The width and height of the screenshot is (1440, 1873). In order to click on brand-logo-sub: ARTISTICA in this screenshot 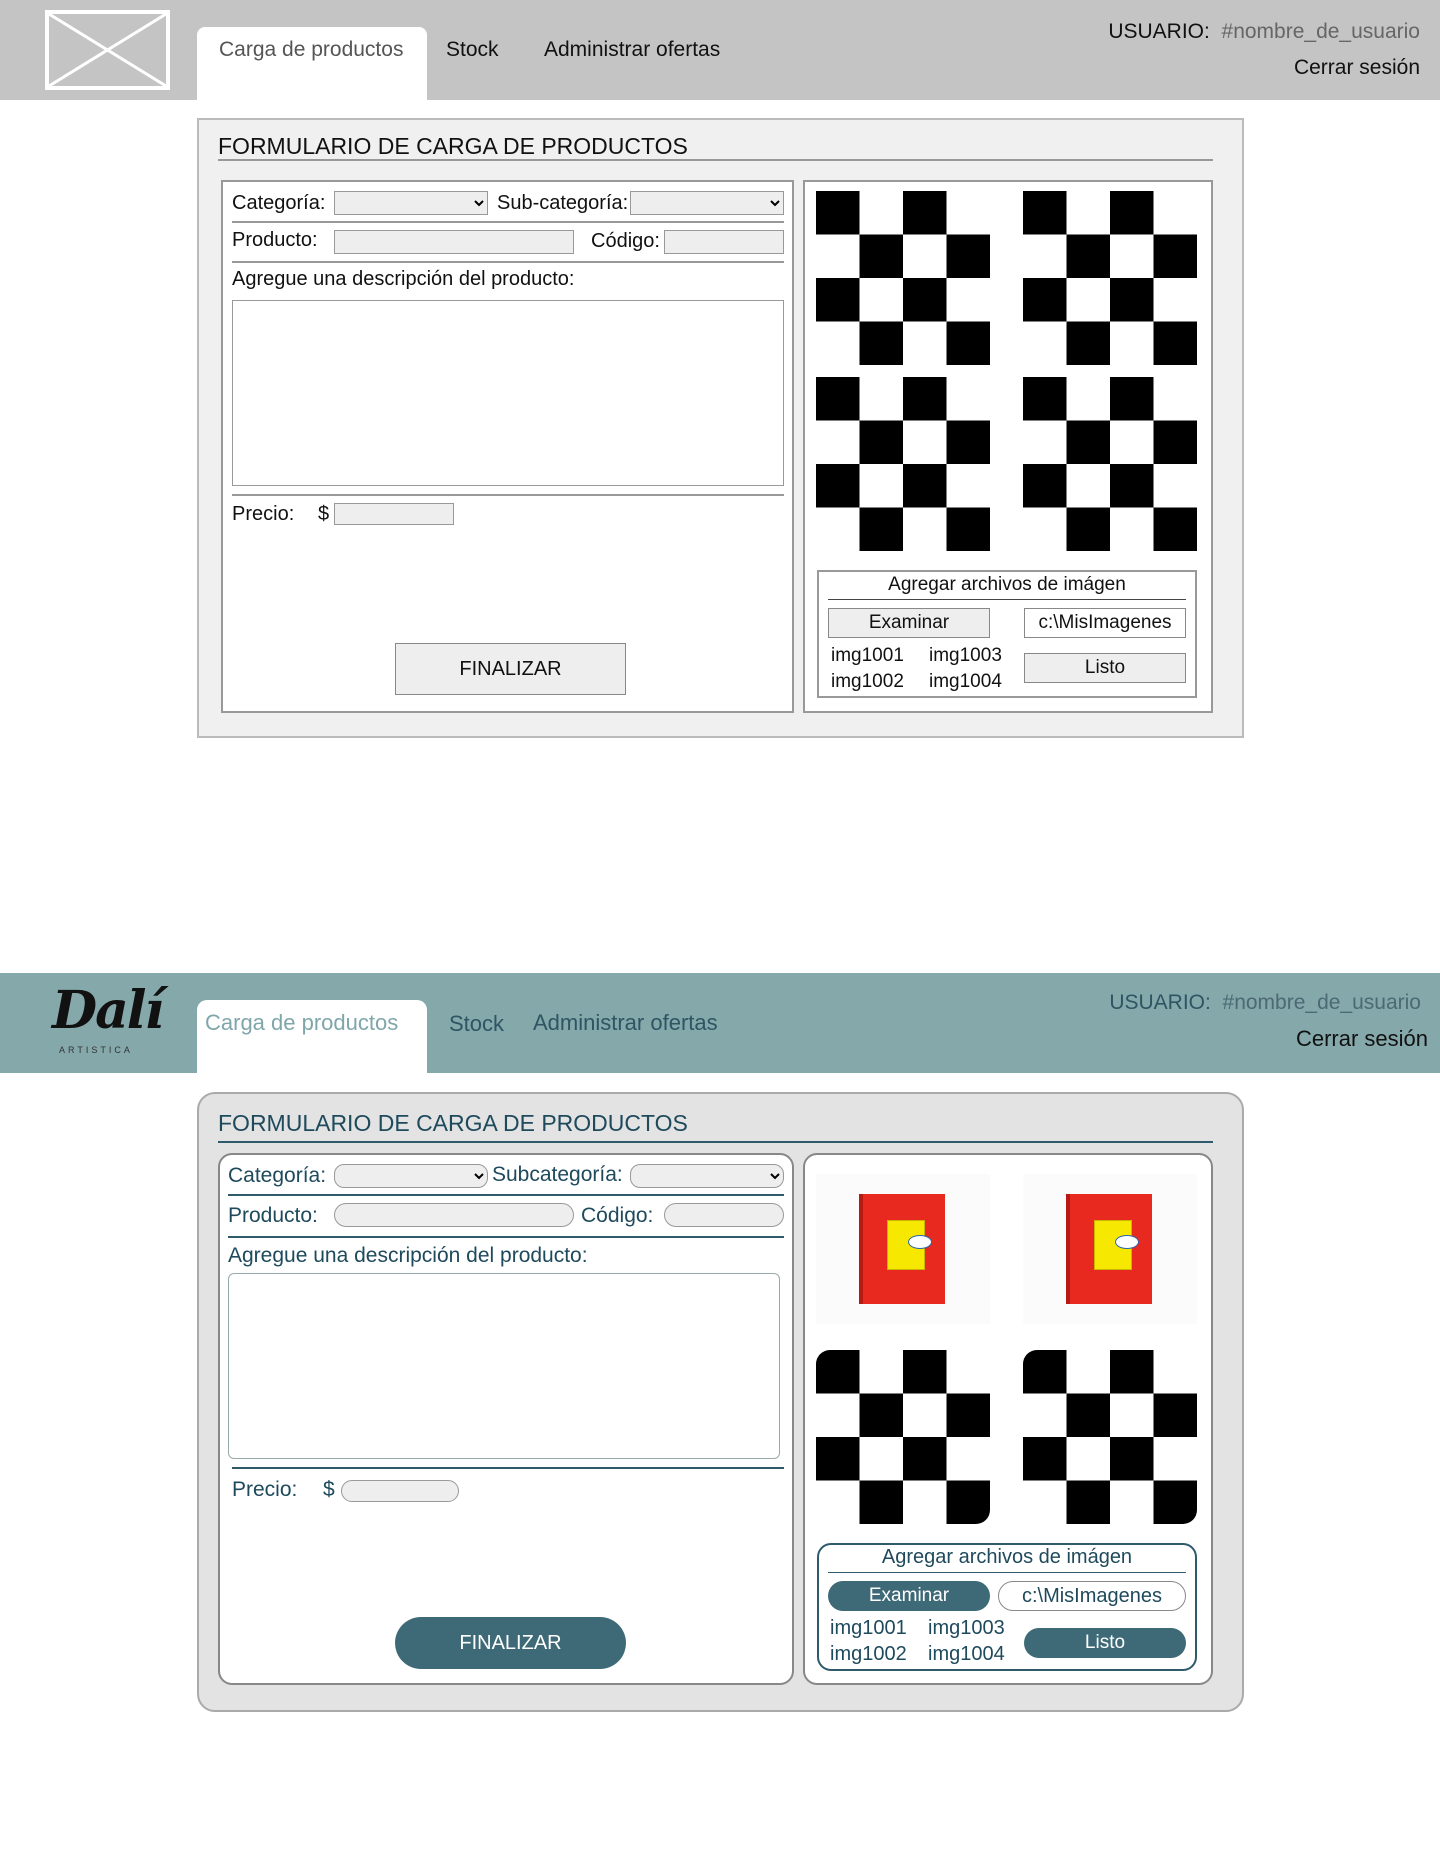, I will do `click(96, 1050)`.